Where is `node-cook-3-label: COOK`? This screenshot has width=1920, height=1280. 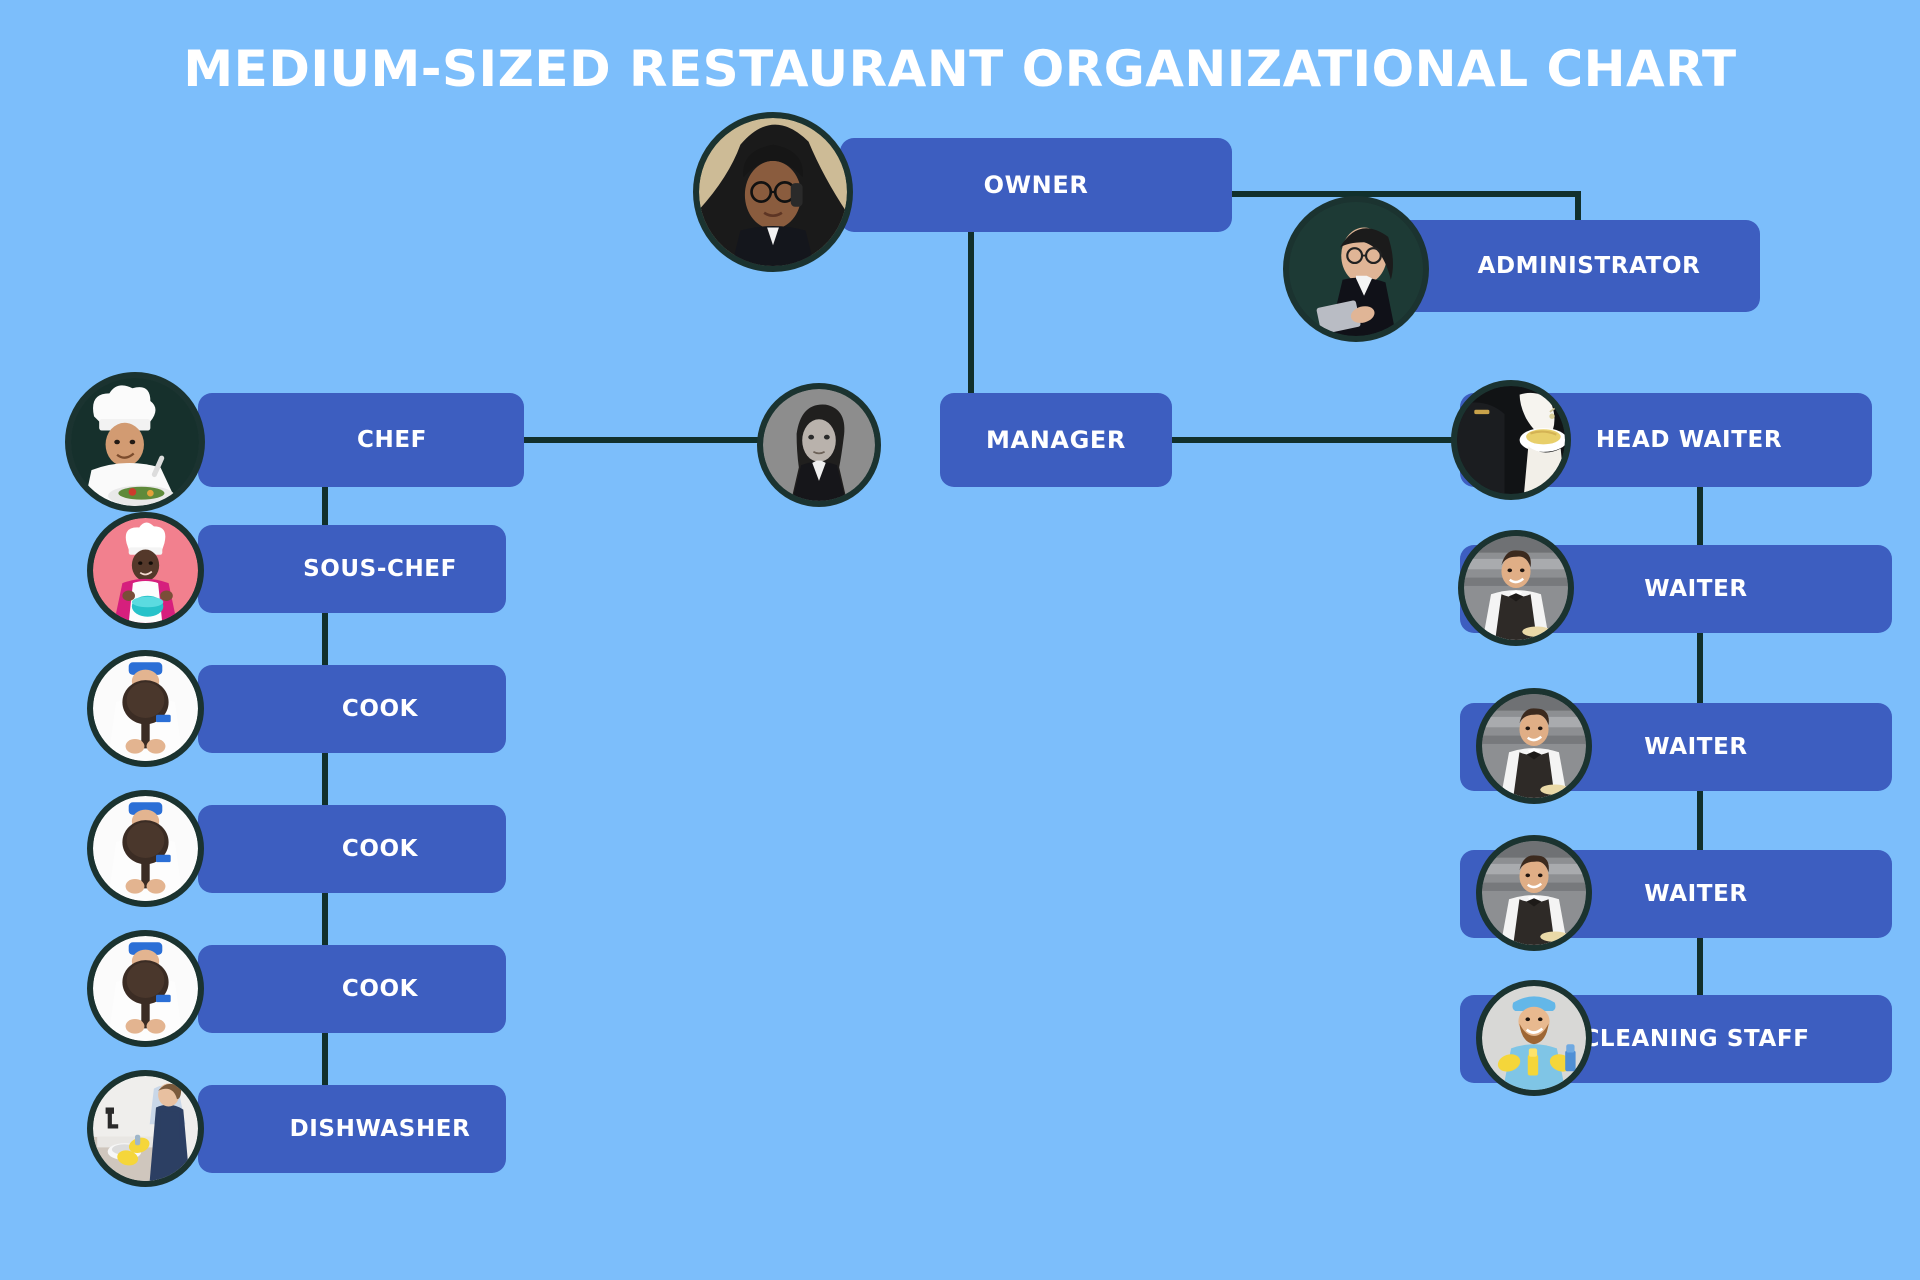 node-cook-3-label: COOK is located at coordinates (380, 989).